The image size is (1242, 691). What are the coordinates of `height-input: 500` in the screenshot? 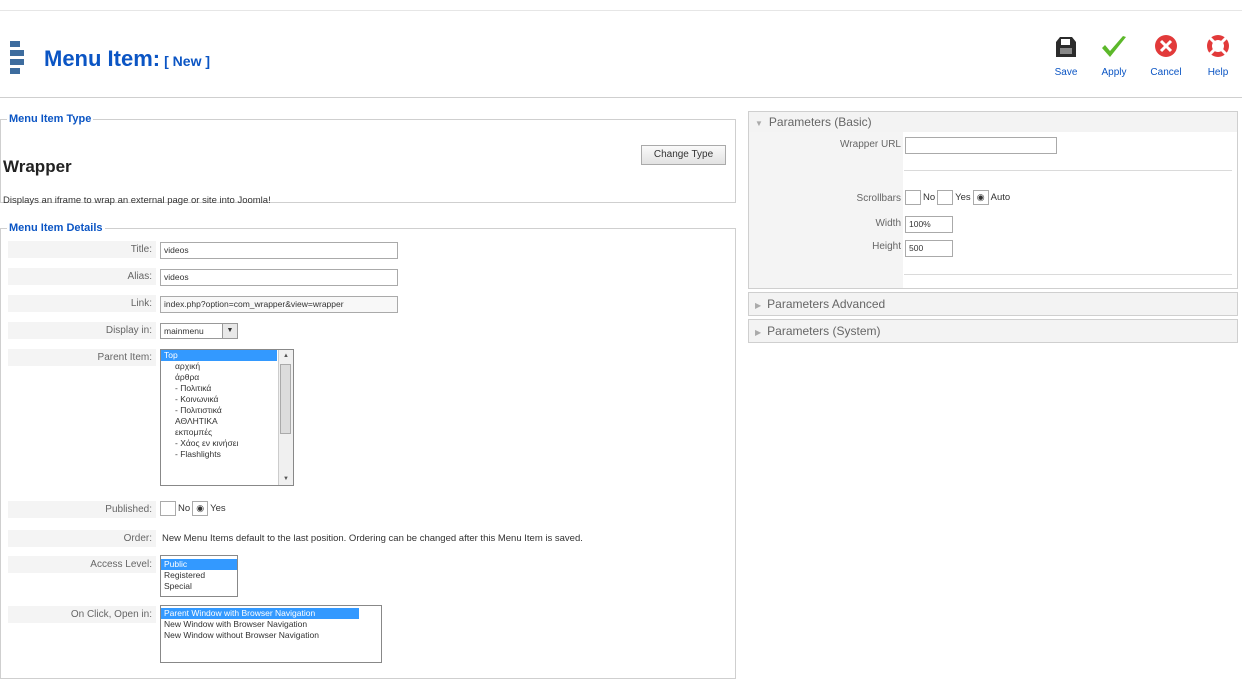 It's located at (929, 248).